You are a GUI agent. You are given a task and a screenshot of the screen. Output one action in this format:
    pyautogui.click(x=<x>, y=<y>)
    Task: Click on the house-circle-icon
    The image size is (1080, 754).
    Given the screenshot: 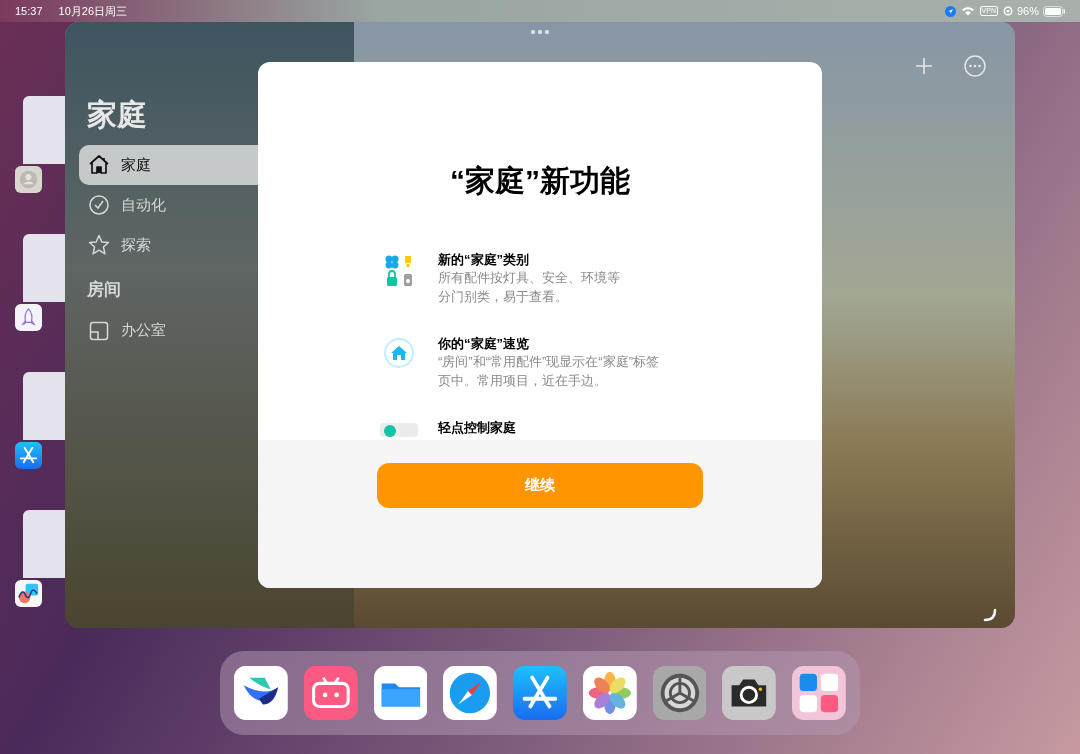 What is the action you would take?
    pyautogui.click(x=399, y=353)
    